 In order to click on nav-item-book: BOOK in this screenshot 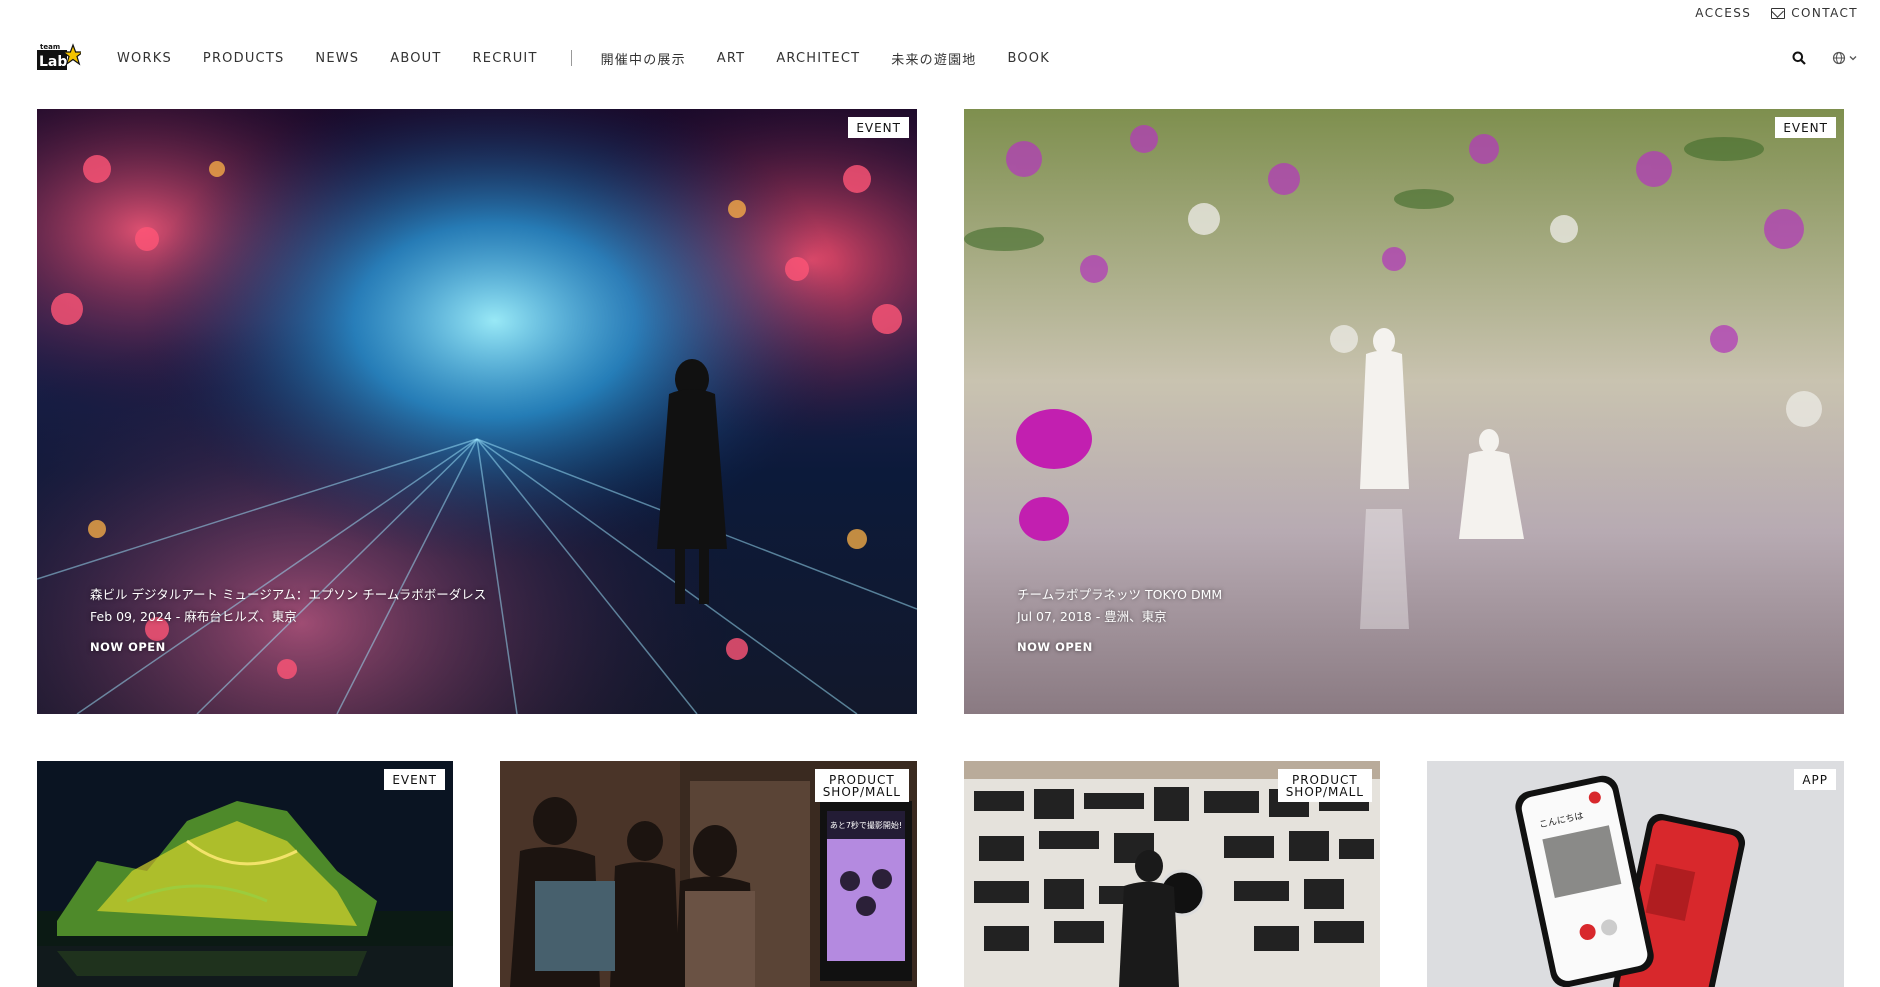, I will do `click(1028, 58)`.